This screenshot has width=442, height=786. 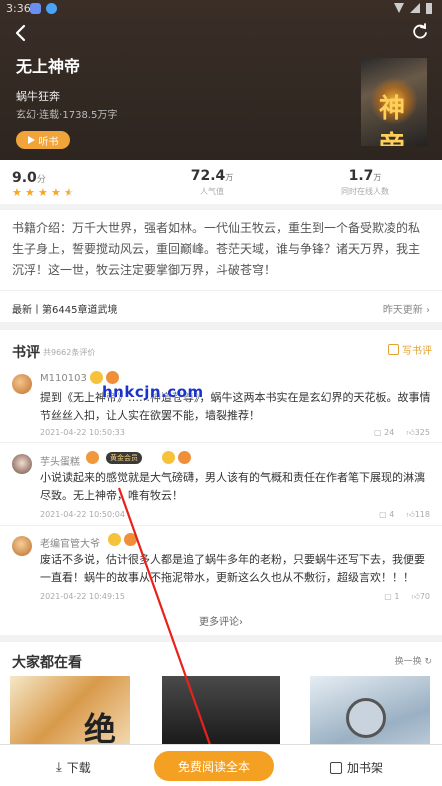 I want to click on comment-count: ▢ 24, so click(x=384, y=433).